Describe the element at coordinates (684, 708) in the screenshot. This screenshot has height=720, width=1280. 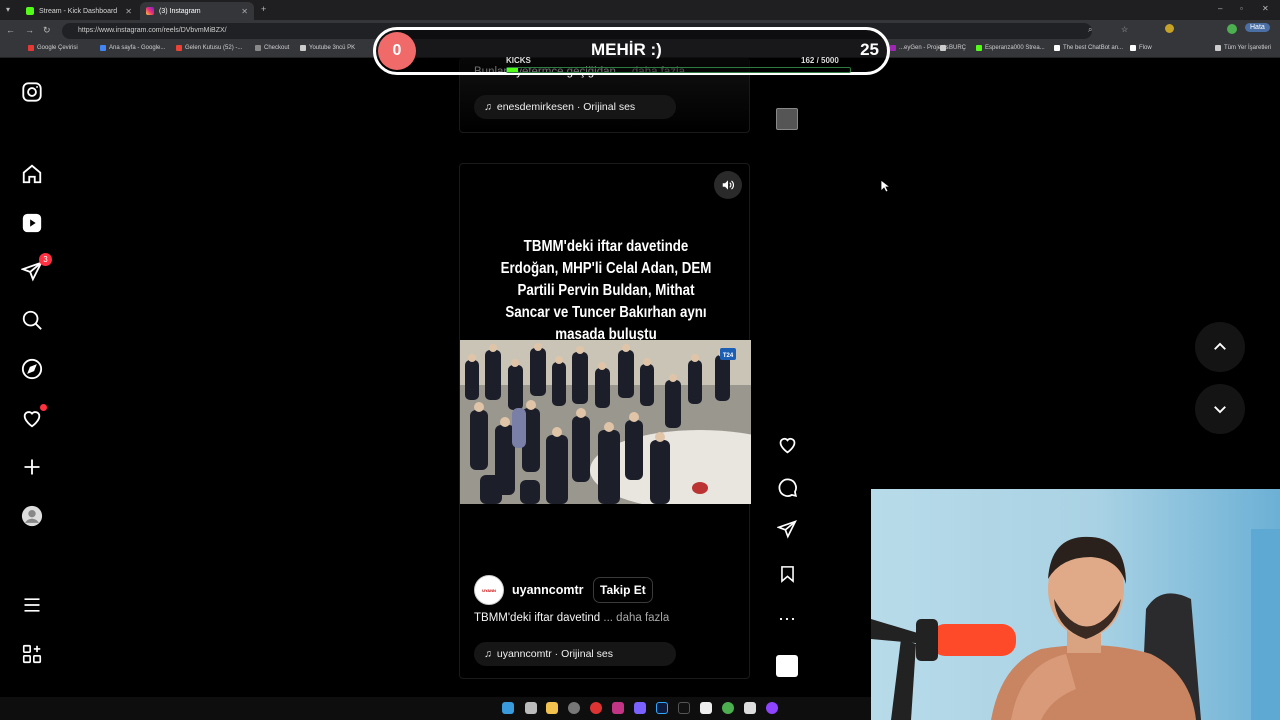
I see `tiktok-icon` at that location.